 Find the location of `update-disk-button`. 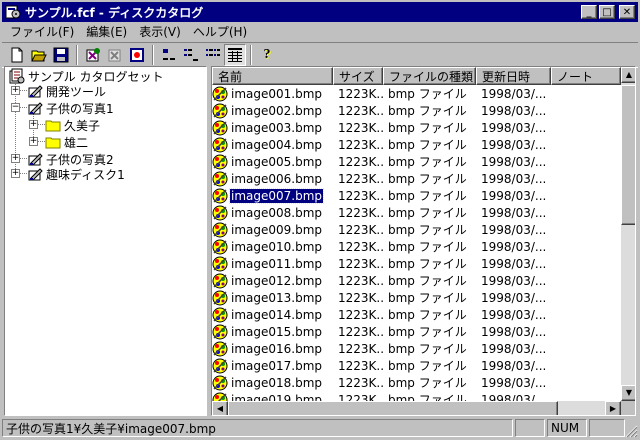

update-disk-button is located at coordinates (137, 55).